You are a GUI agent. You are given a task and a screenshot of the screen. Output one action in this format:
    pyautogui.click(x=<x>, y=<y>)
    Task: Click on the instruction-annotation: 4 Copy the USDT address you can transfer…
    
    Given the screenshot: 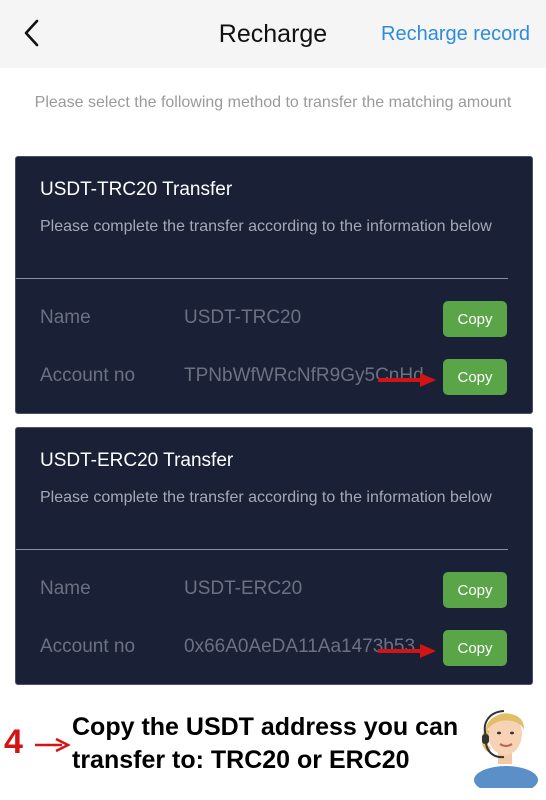 What is the action you would take?
    pyautogui.click(x=273, y=747)
    